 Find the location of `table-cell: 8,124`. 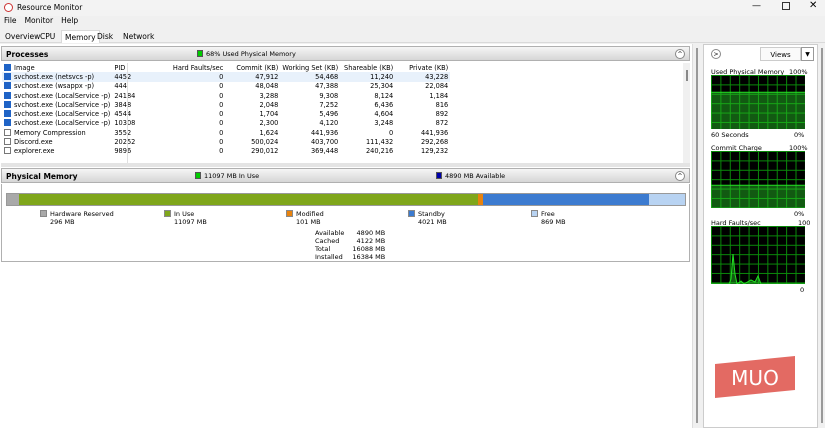

table-cell: 8,124 is located at coordinates (367, 95).